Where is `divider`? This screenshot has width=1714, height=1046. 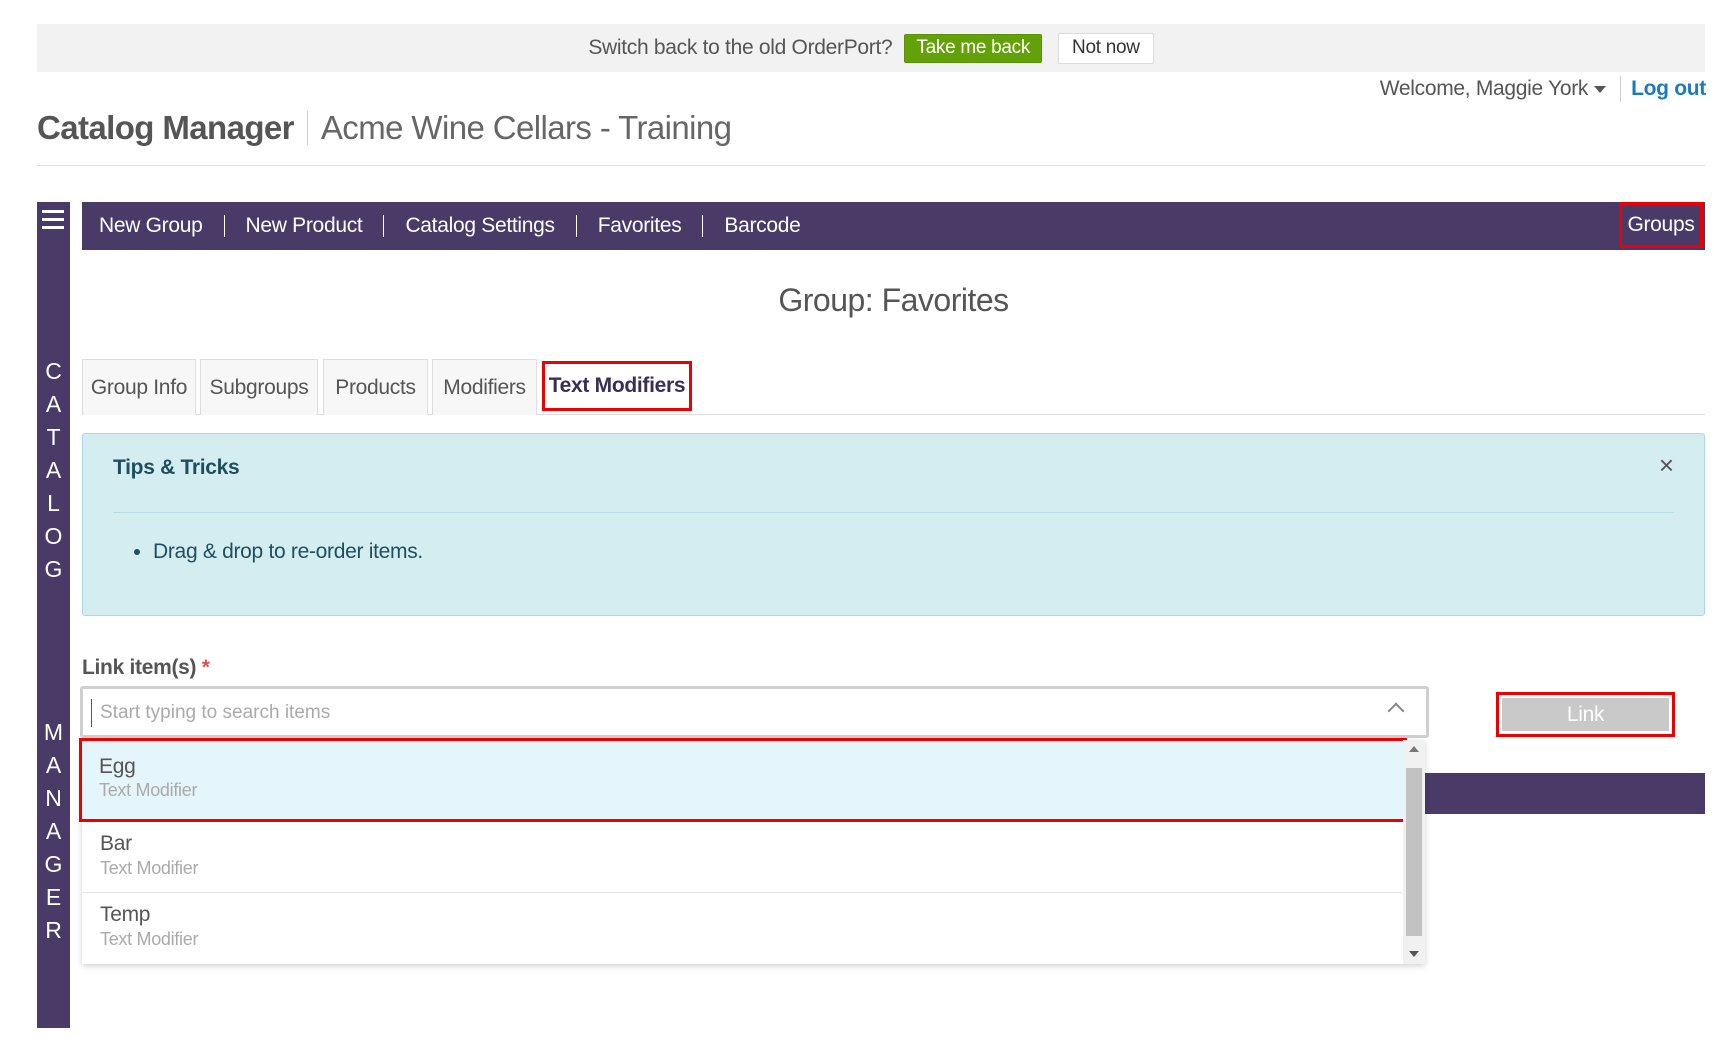
divider is located at coordinates (1621, 89).